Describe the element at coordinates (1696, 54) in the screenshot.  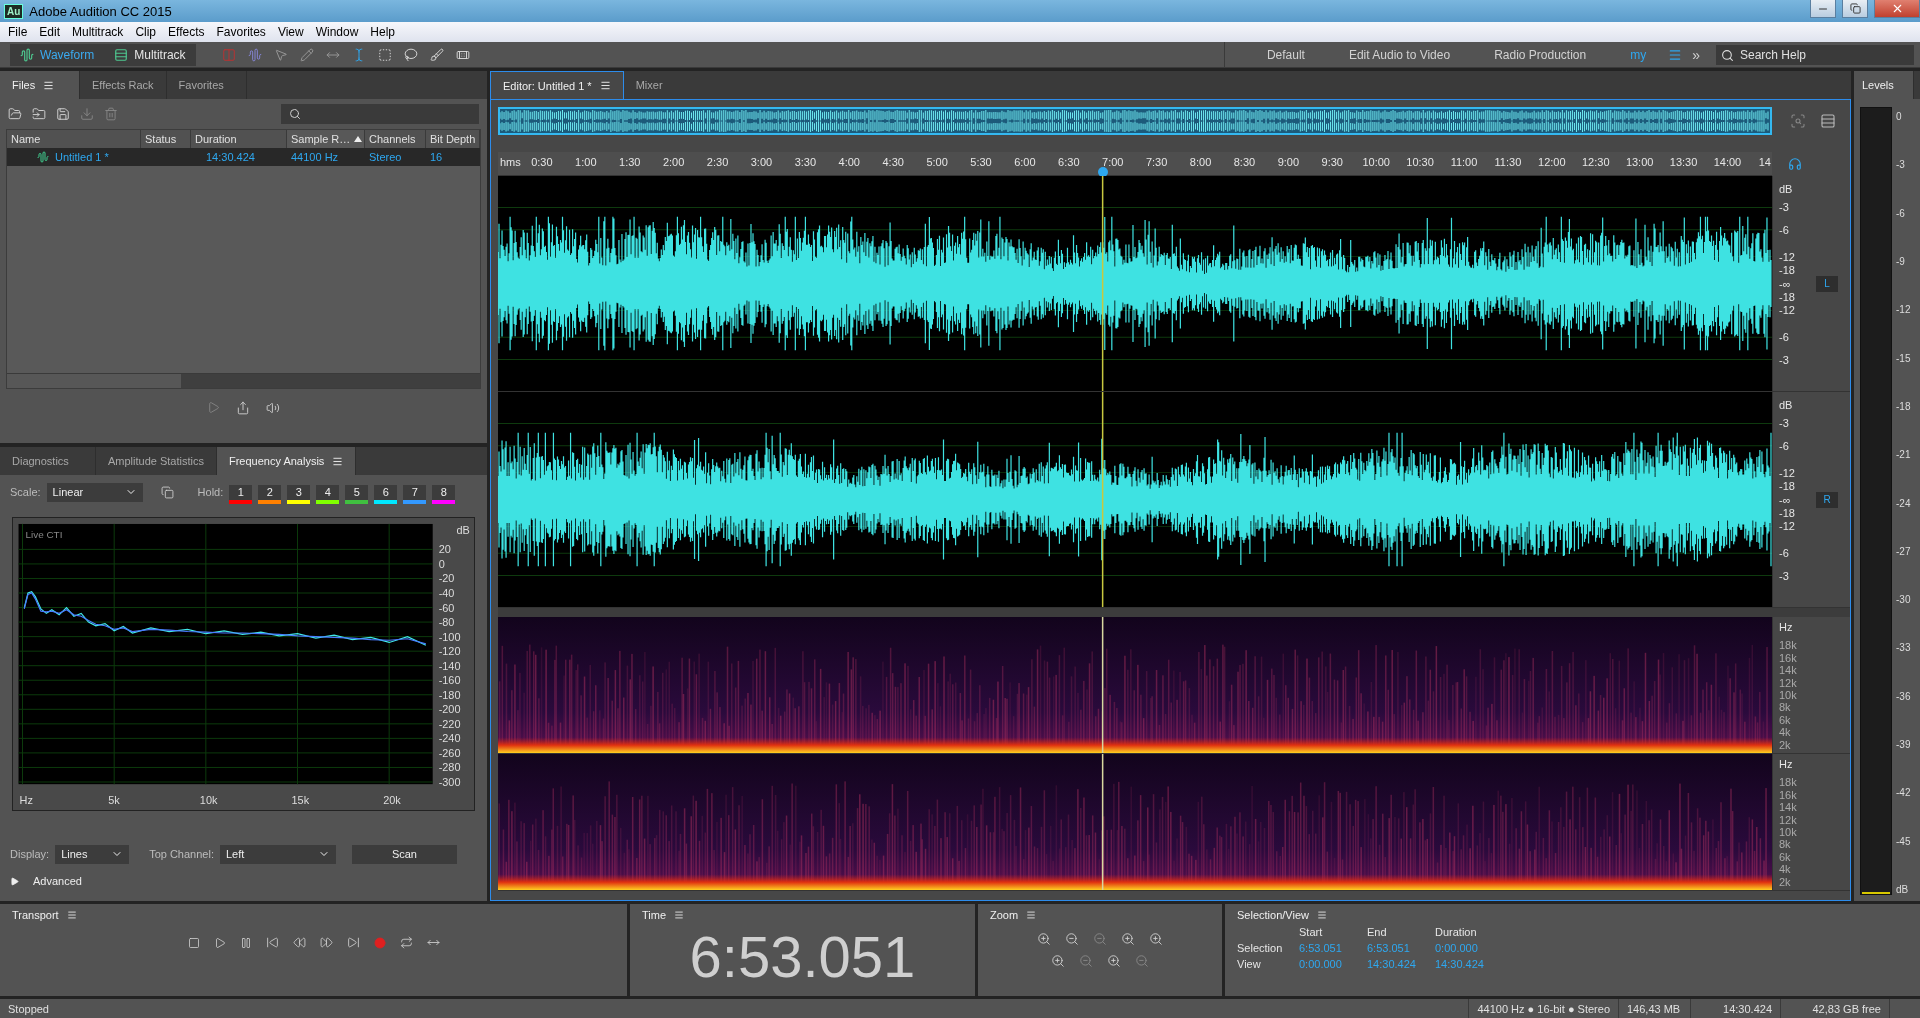
I see `overflow-button: »` at that location.